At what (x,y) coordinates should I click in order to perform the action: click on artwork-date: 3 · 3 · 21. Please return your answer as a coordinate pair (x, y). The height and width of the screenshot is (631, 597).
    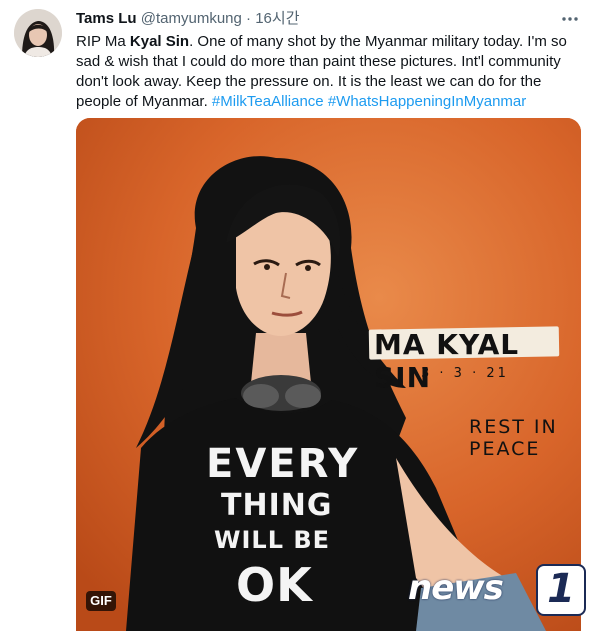
    Looking at the image, I should click on (465, 373).